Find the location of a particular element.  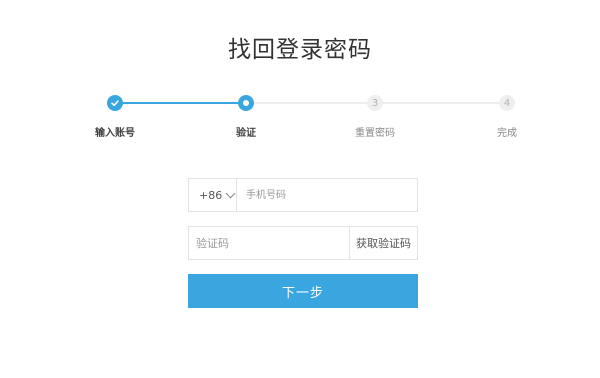

country-code-value: +86 is located at coordinates (211, 195).